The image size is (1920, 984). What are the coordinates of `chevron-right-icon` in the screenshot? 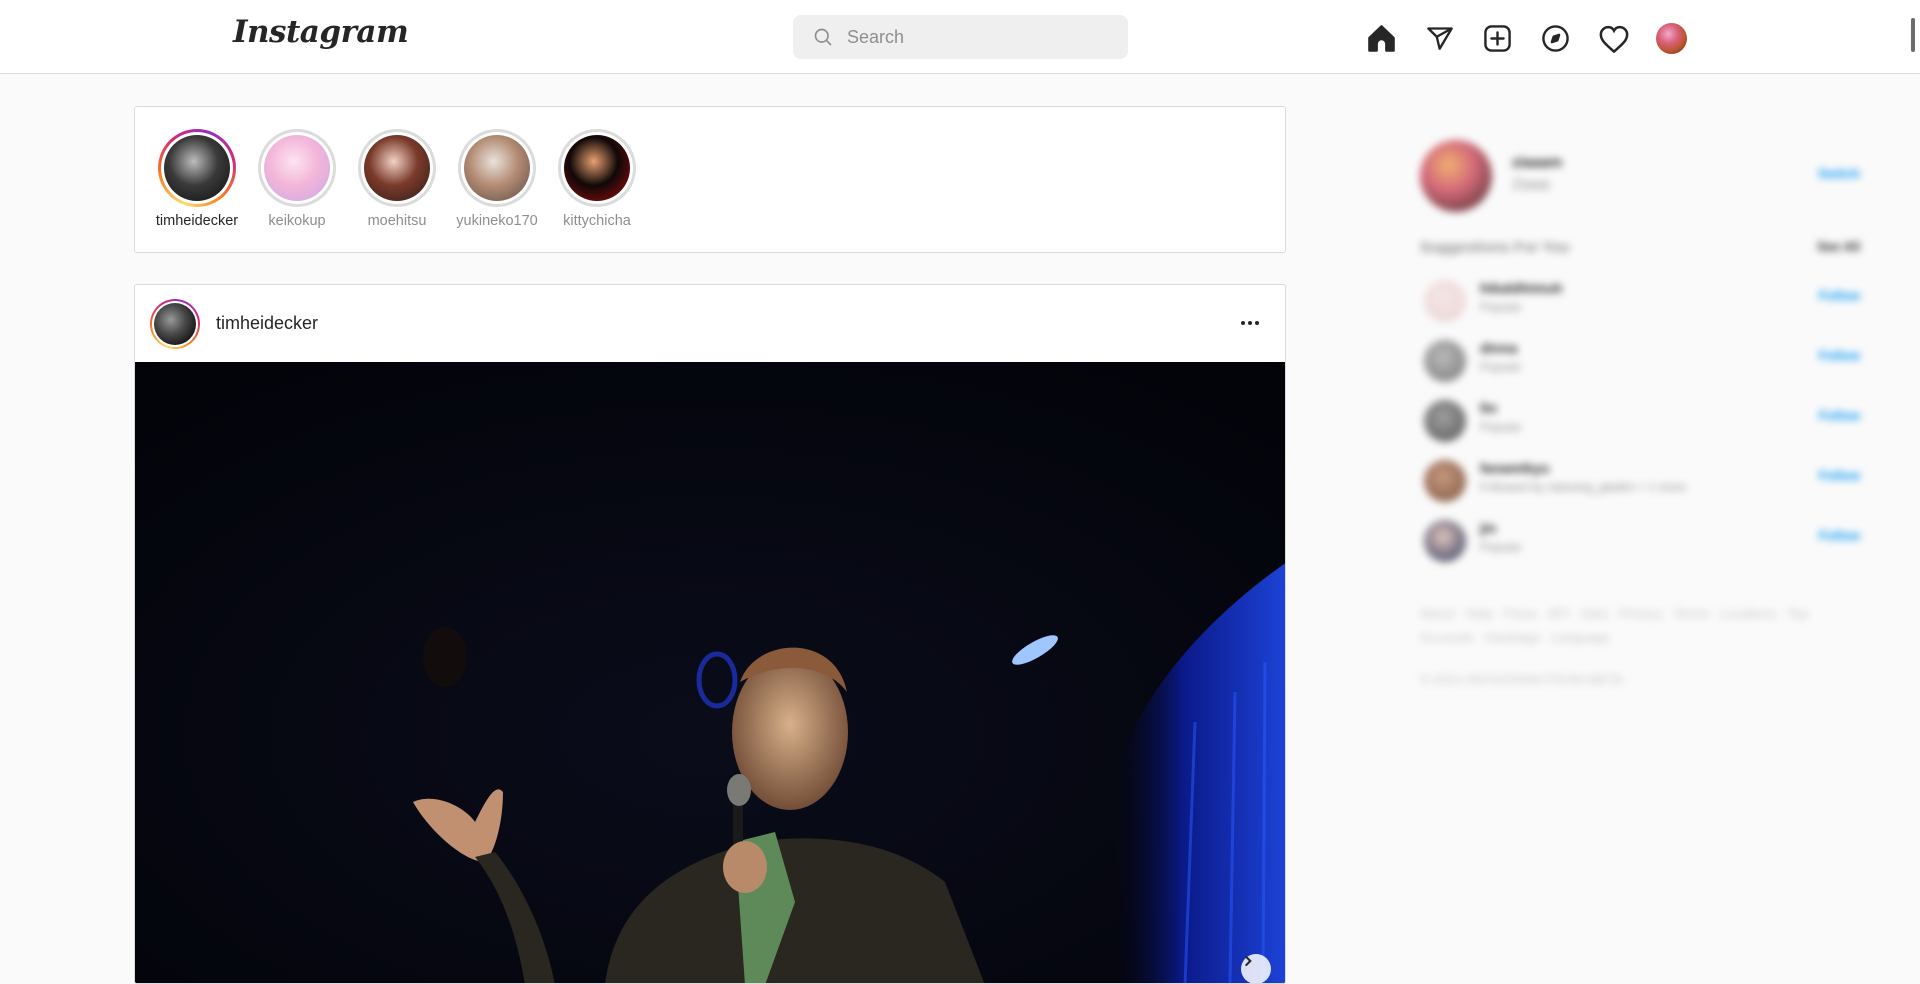 It's located at (1248, 961).